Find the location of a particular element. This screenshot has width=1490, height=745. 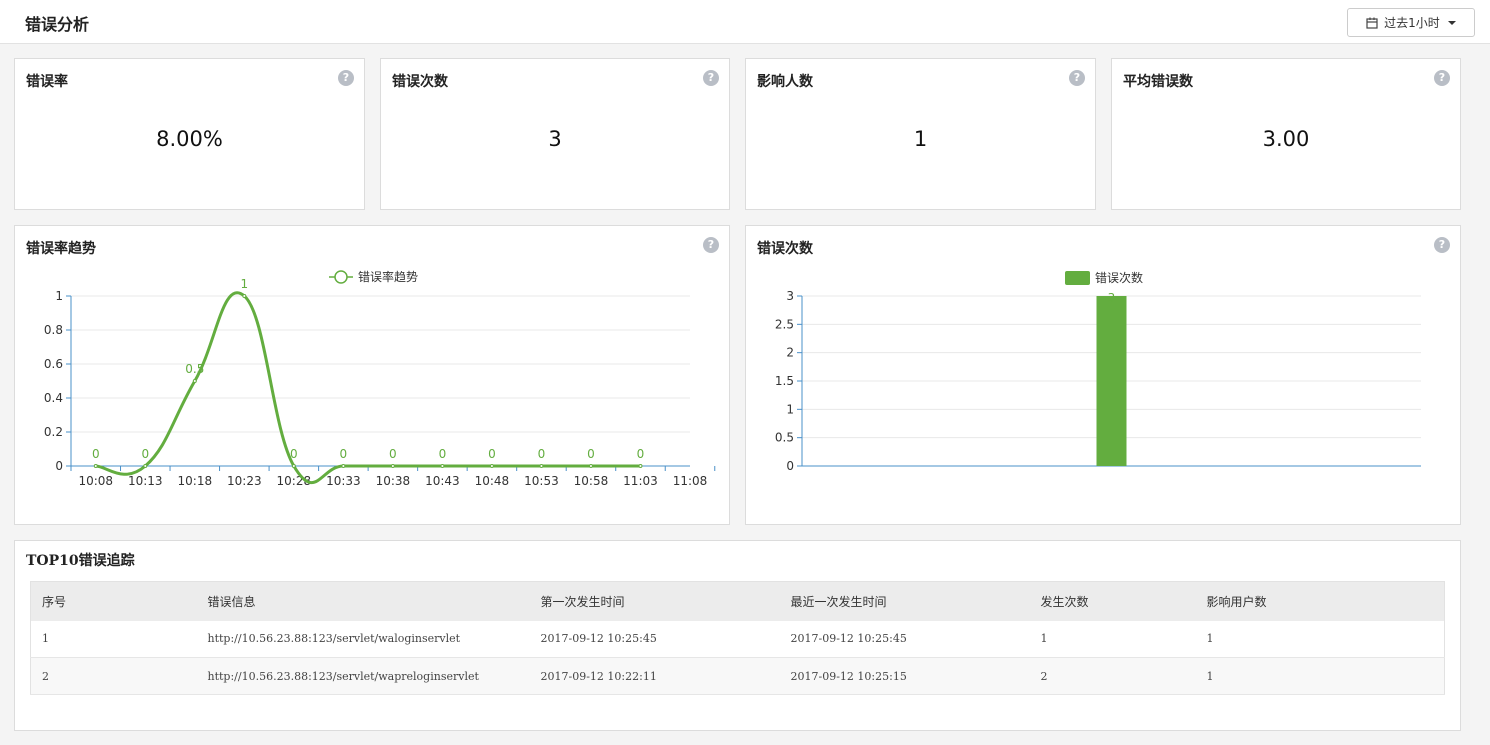

y-tick-label: 0.5 is located at coordinates (784, 438).